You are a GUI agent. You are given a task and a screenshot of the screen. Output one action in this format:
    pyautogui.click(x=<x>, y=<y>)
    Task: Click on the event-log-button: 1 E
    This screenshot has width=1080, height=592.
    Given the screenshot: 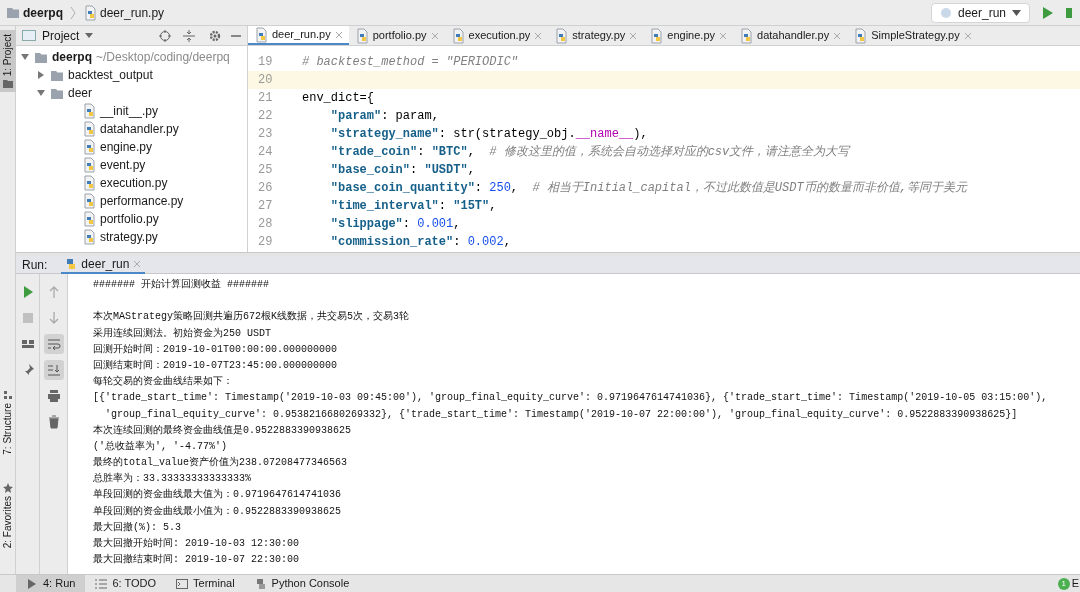 What is the action you would take?
    pyautogui.click(x=1068, y=583)
    